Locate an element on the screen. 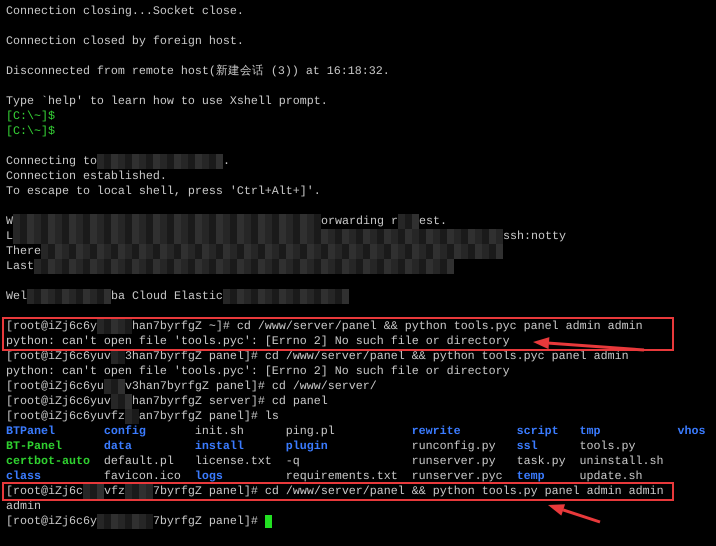 The height and width of the screenshot is (546, 716). file-name: runserver.pyc is located at coordinates (458, 476).